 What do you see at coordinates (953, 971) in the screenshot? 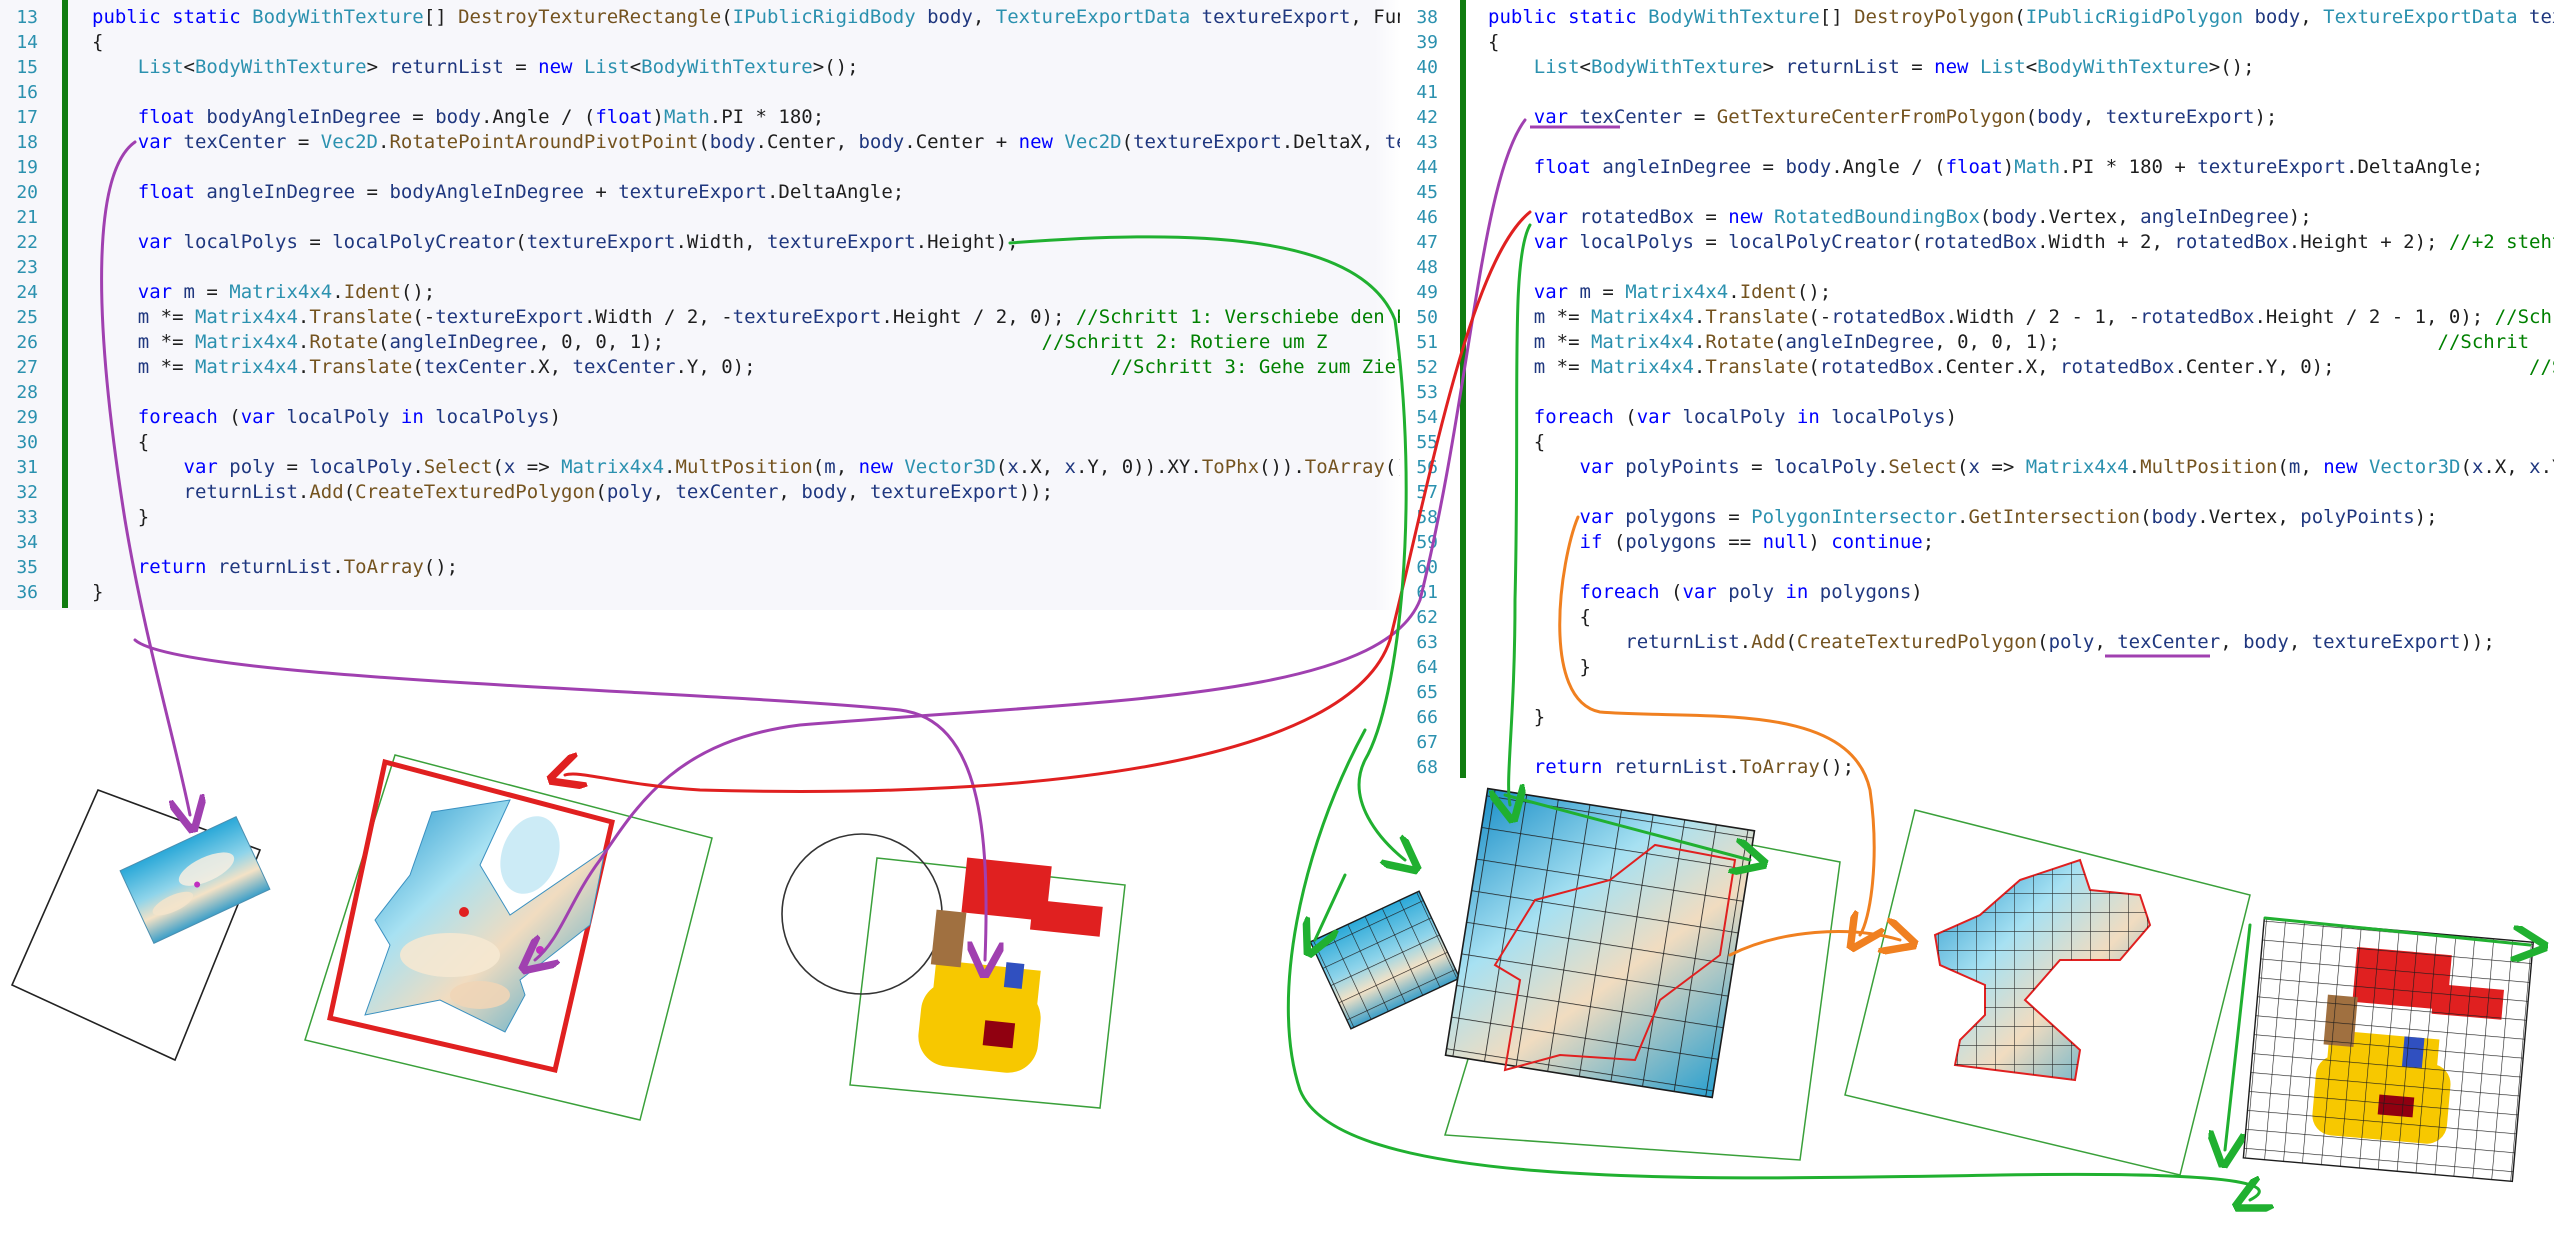
I see `figure-circle-pixel-face` at bounding box center [953, 971].